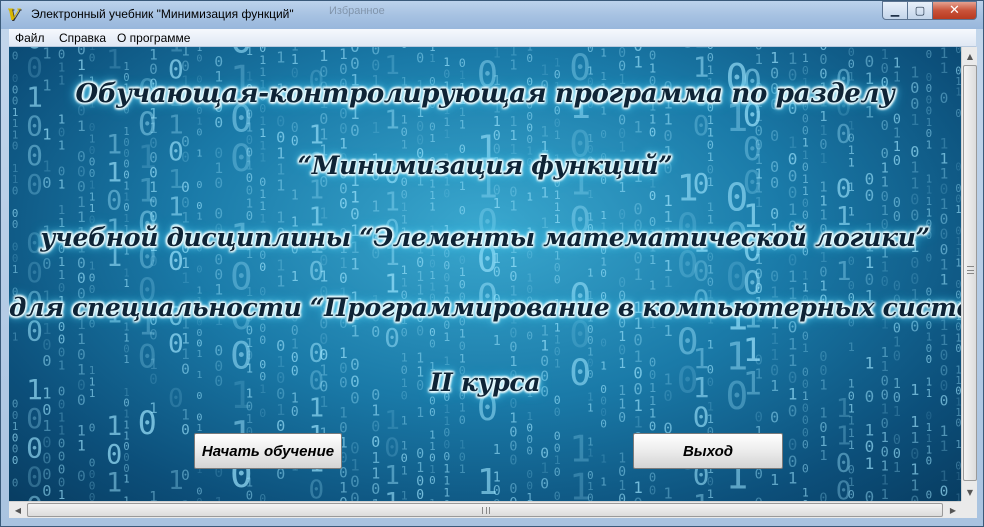 The width and height of the screenshot is (984, 527). I want to click on minimize-button: ▁, so click(895, 10).